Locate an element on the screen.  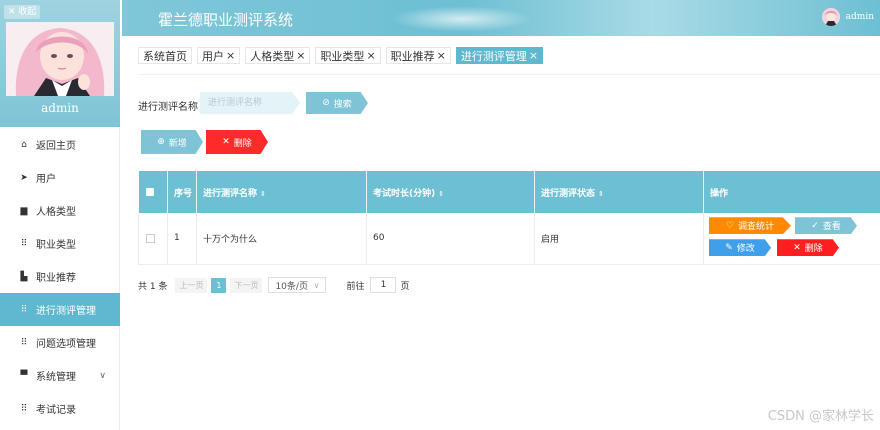
profile-avatar is located at coordinates (60, 59).